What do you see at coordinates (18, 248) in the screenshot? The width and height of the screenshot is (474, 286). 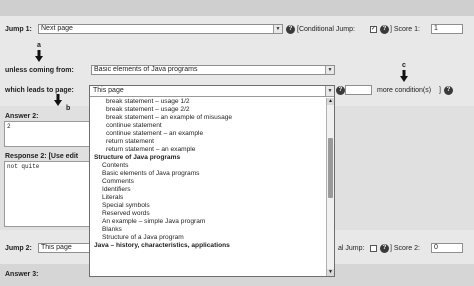 I see `jump2-label: Jump 2:` at bounding box center [18, 248].